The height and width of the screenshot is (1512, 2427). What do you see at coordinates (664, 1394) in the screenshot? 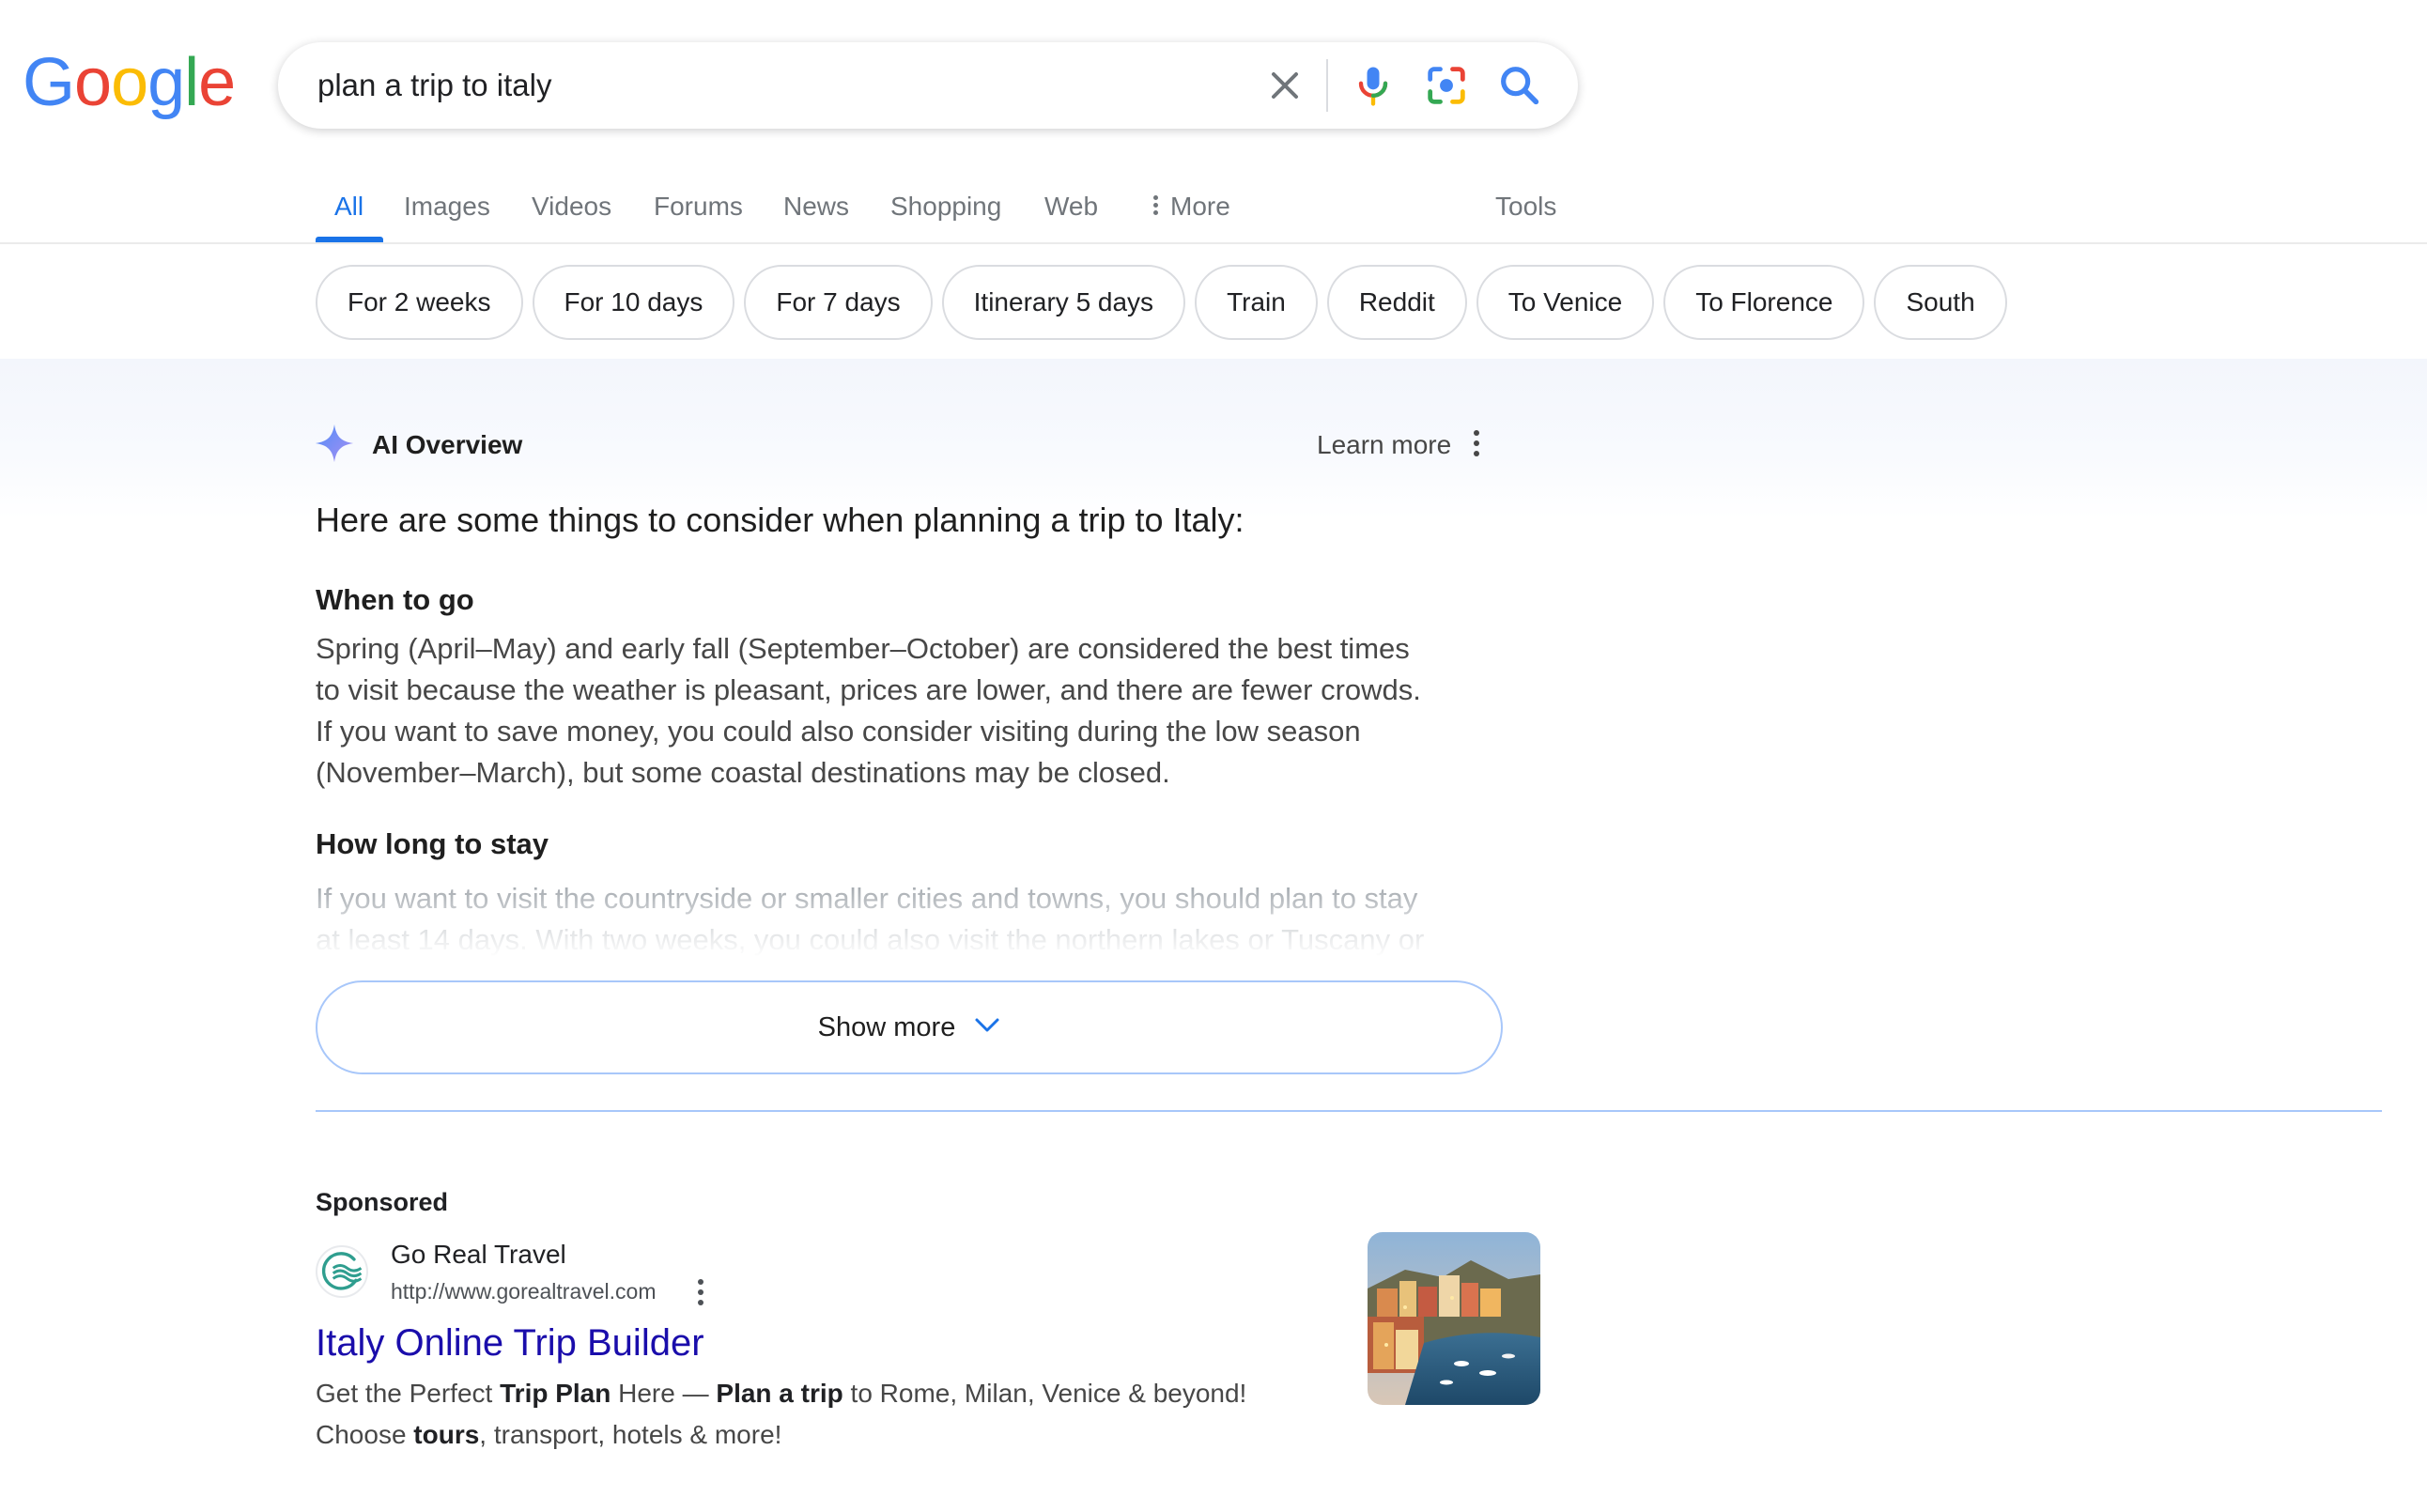
I see `ad-text: Here —` at bounding box center [664, 1394].